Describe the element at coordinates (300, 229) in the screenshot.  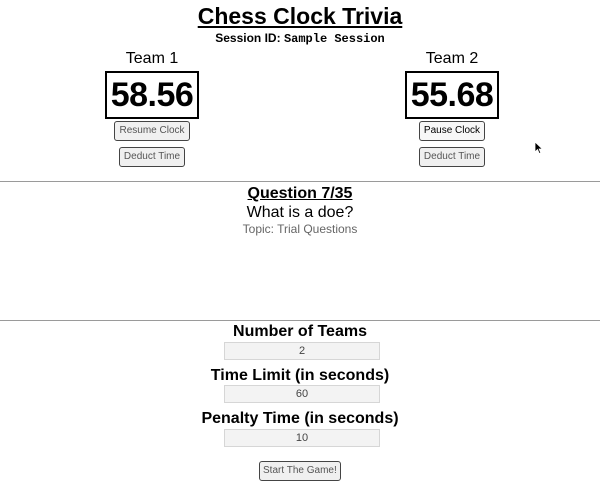
I see `question-topic: Topic: Trial Questions` at that location.